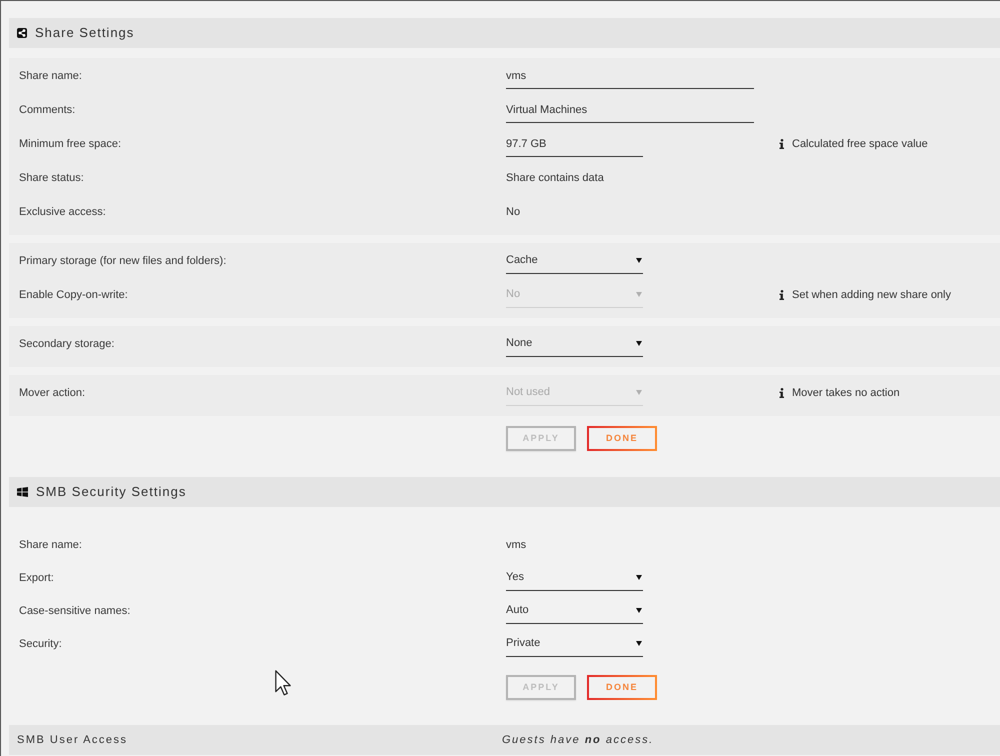 This screenshot has width=1000, height=756. Describe the element at coordinates (70, 144) in the screenshot. I see `field-label: Minimum free space:` at that location.